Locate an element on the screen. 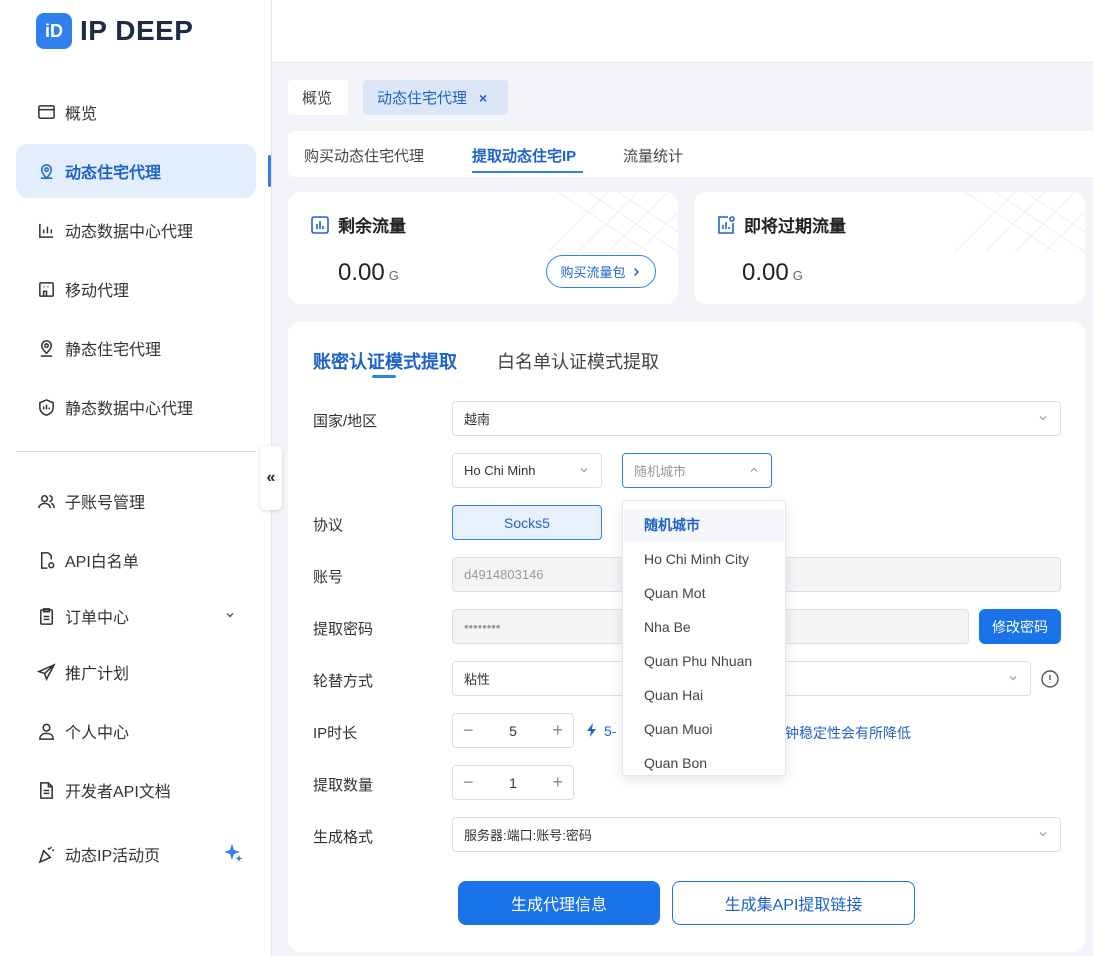  subtab-indicator is located at coordinates (527, 172).